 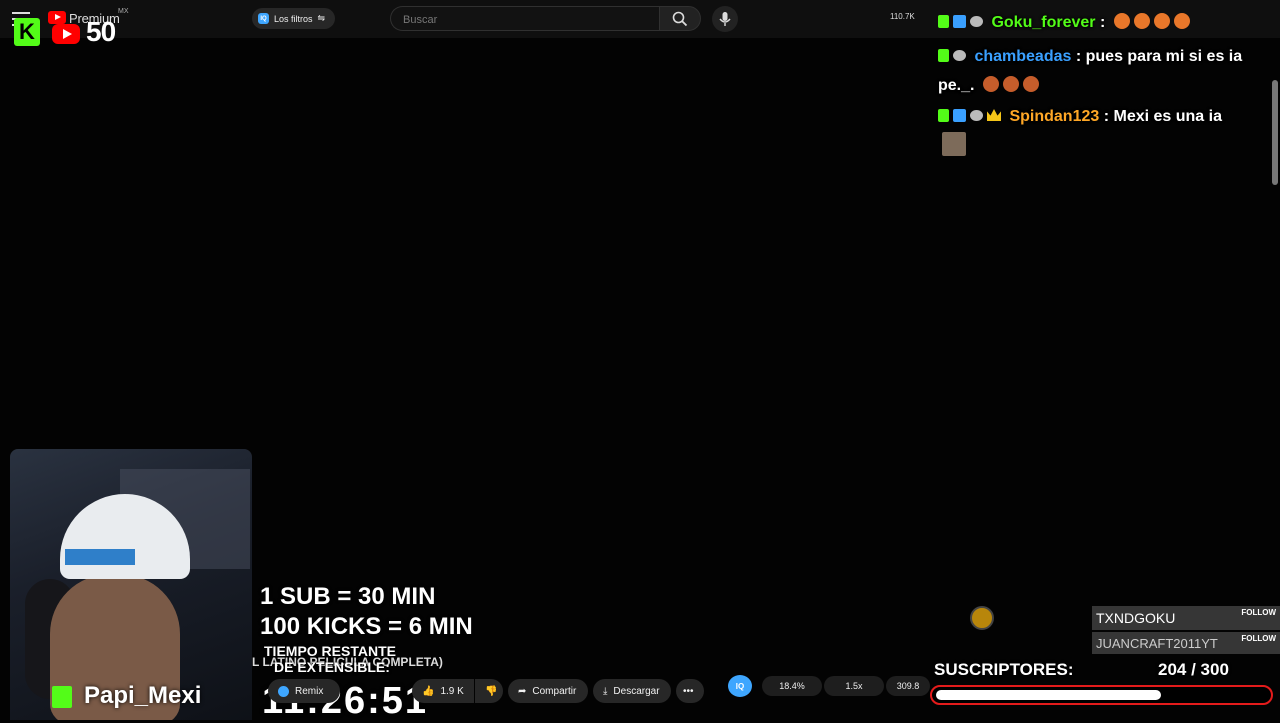 I want to click on cap-band, so click(x=100, y=557).